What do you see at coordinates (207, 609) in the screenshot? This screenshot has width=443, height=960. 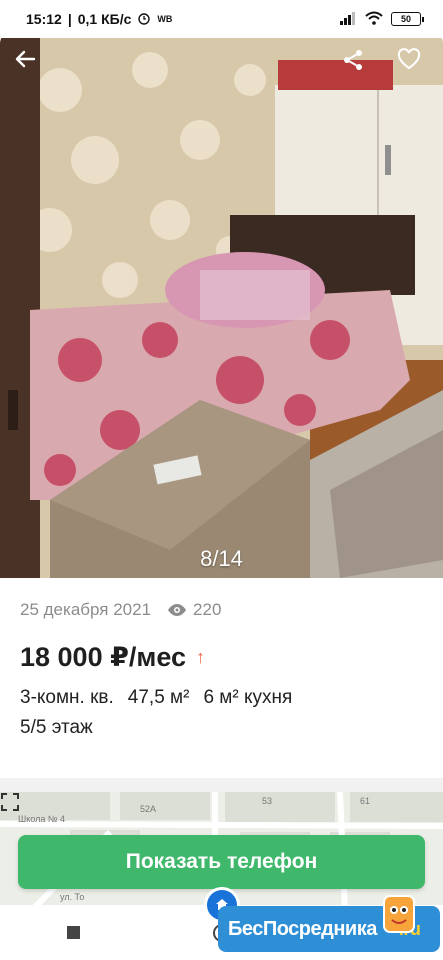 I see `views-count: 220` at bounding box center [207, 609].